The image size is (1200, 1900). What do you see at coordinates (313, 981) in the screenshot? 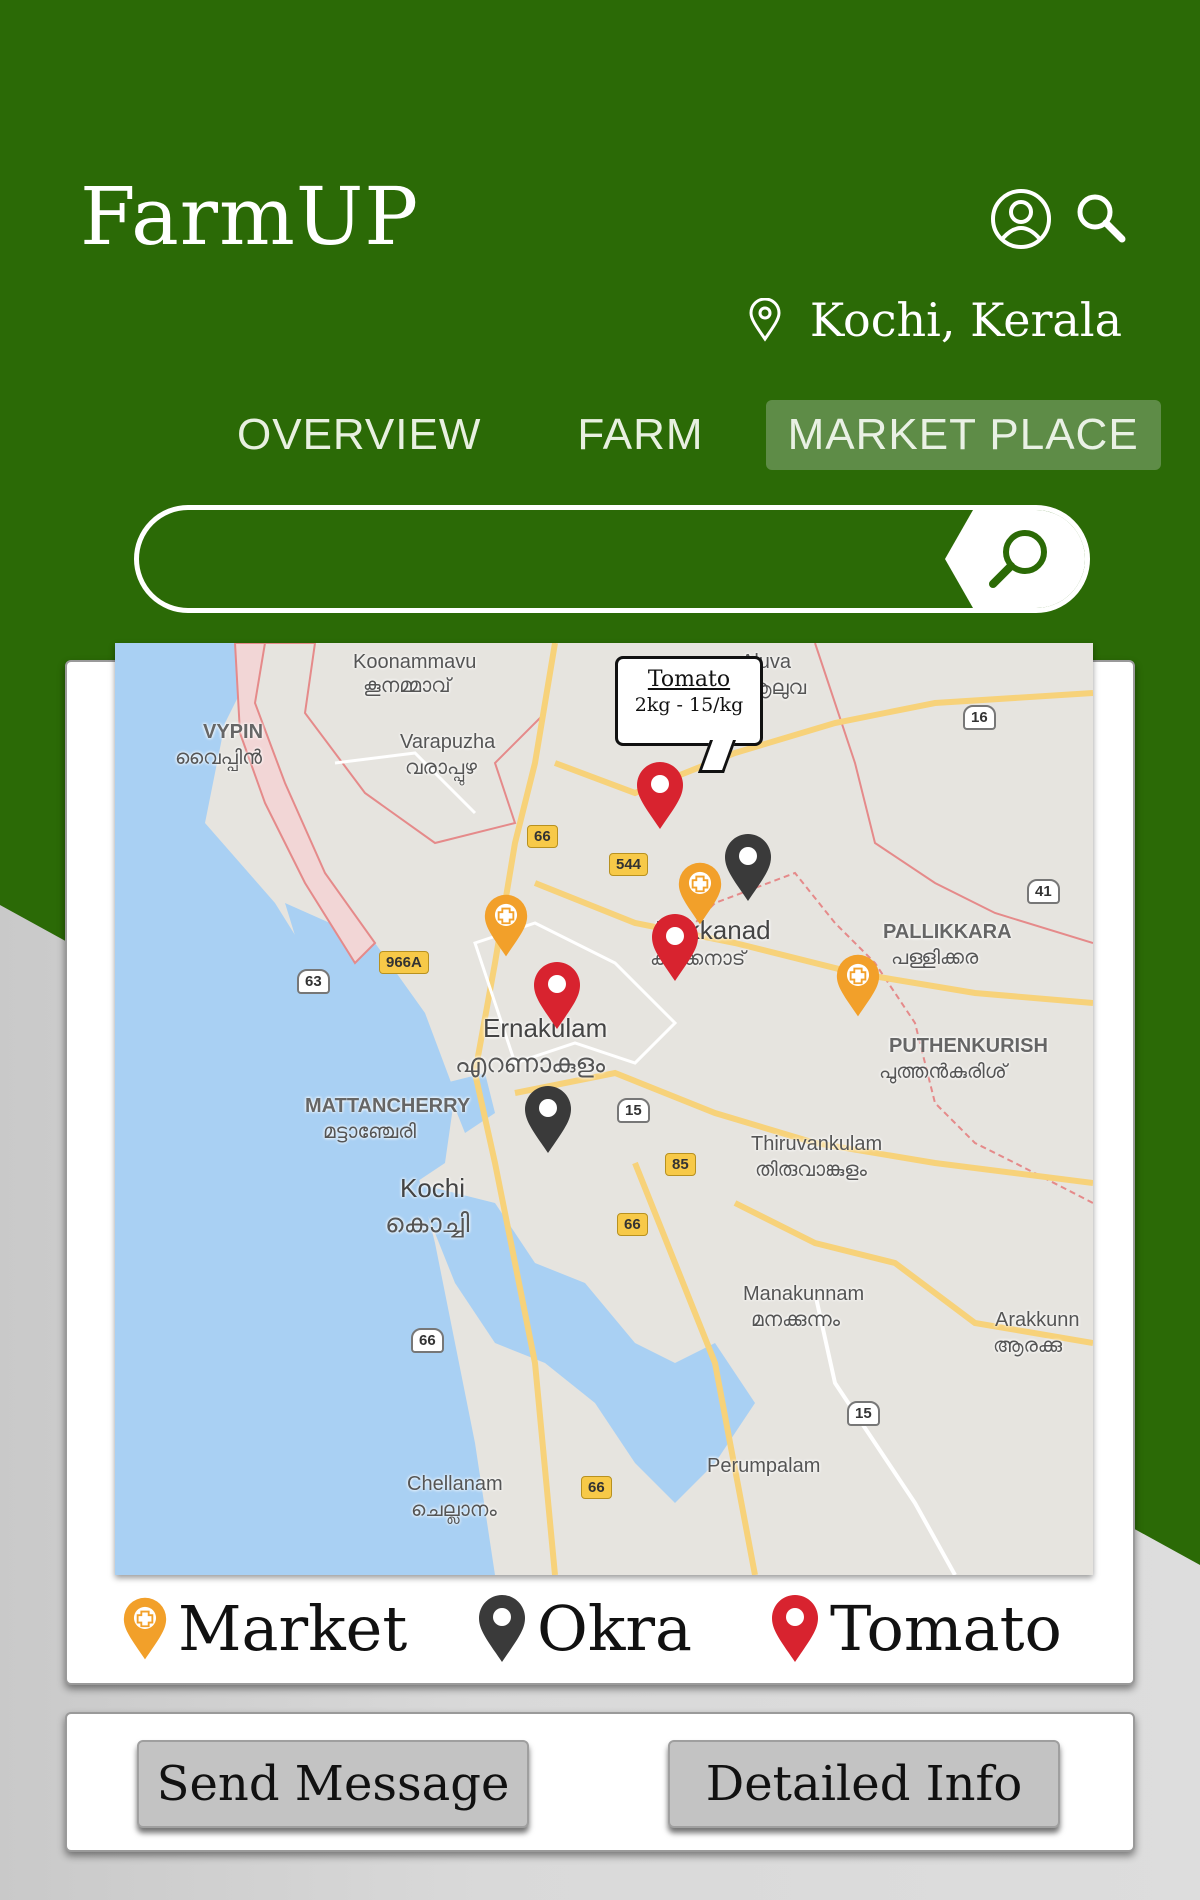
I see `highway-shield: 63` at bounding box center [313, 981].